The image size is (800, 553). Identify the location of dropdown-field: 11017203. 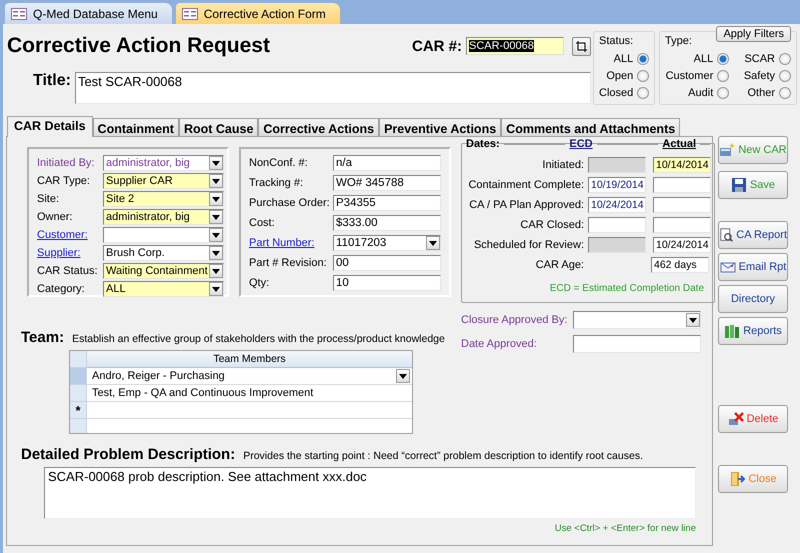
(387, 243).